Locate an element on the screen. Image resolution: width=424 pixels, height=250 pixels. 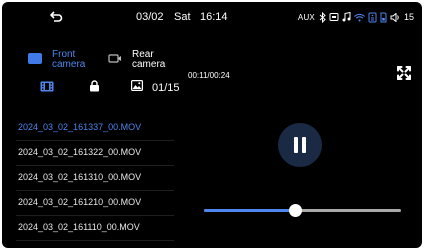
file-row: 2024_03_02_161337_00.MOV is located at coordinates (95, 128).